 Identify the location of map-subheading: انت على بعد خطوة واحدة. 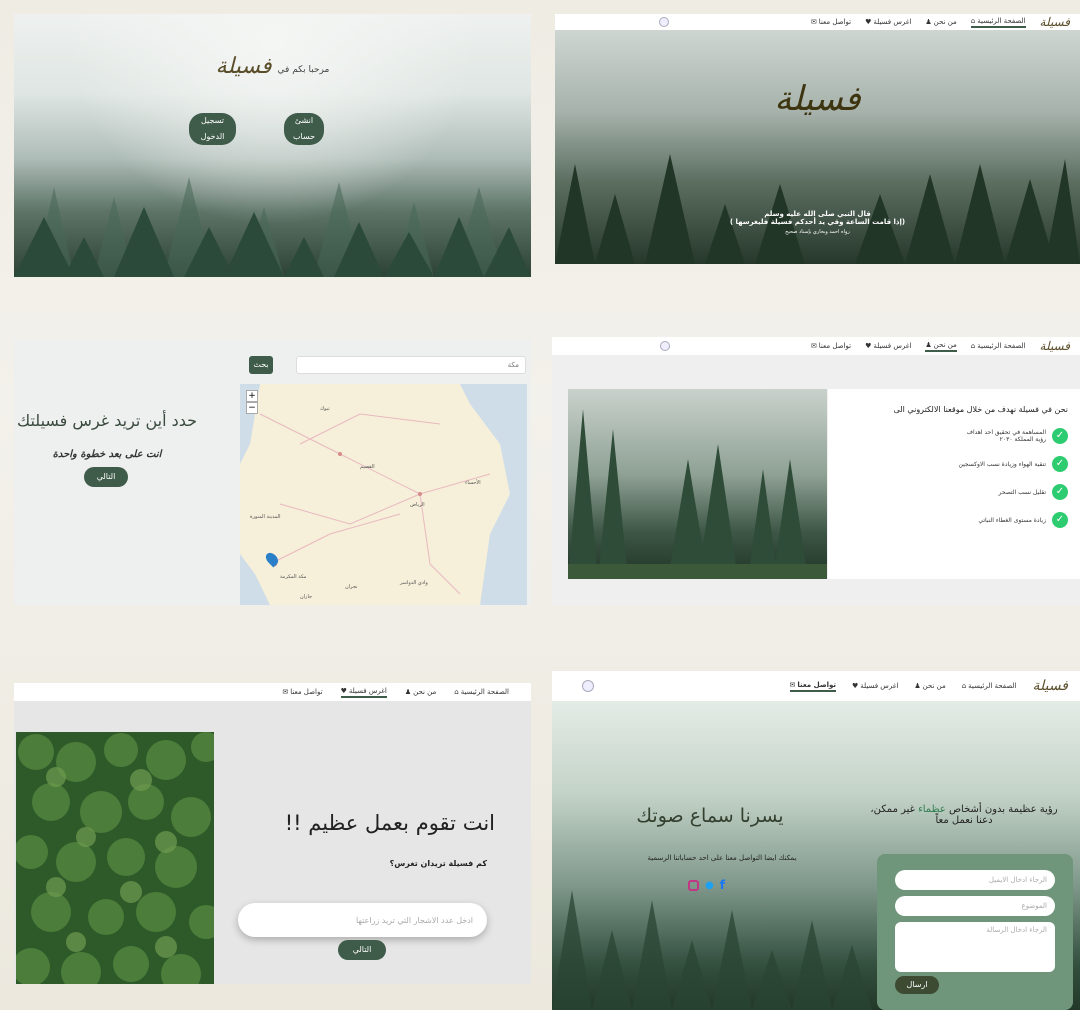
(107, 454).